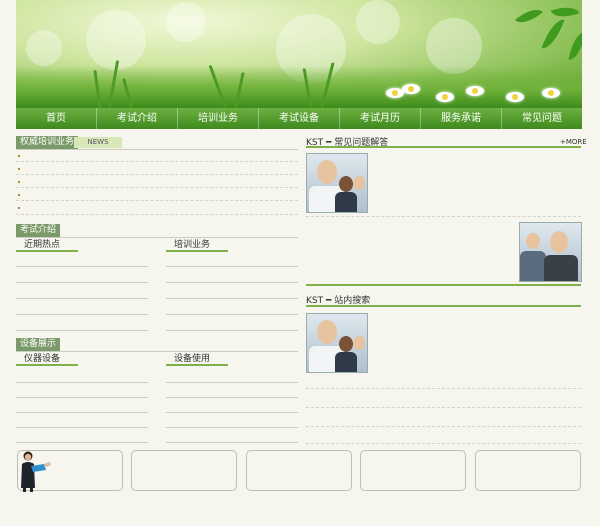 This screenshot has height=526, width=600. I want to click on nav-home: 首页, so click(56, 118).